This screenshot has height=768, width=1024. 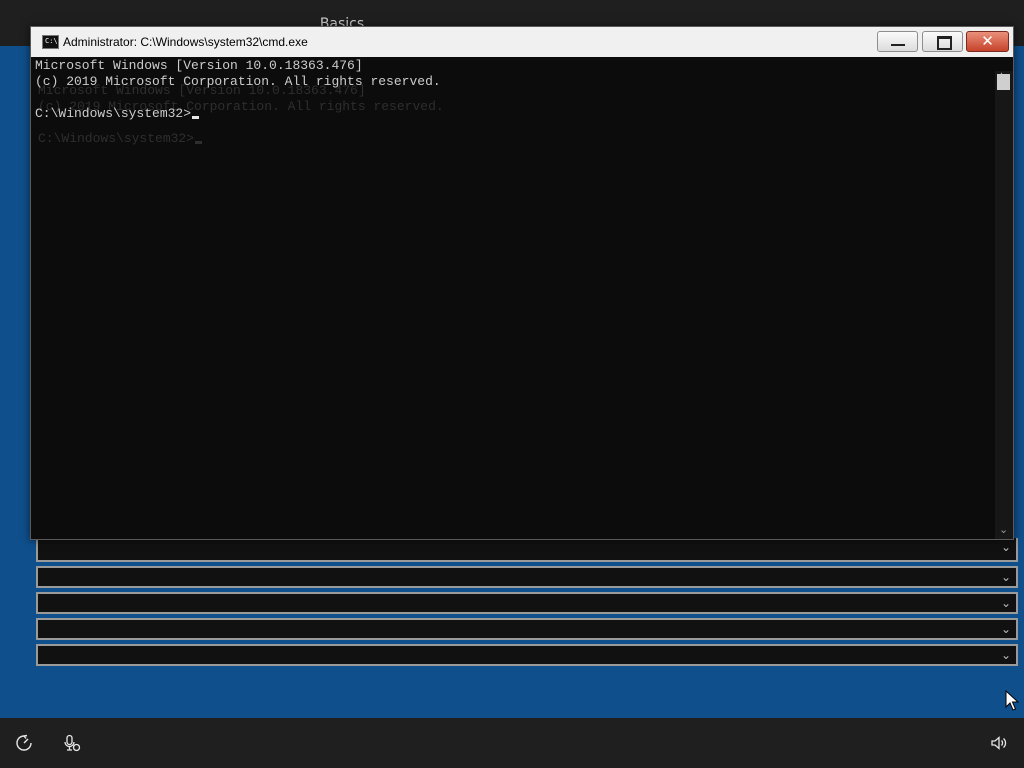 What do you see at coordinates (1003, 82) in the screenshot?
I see `scroll-thumb` at bounding box center [1003, 82].